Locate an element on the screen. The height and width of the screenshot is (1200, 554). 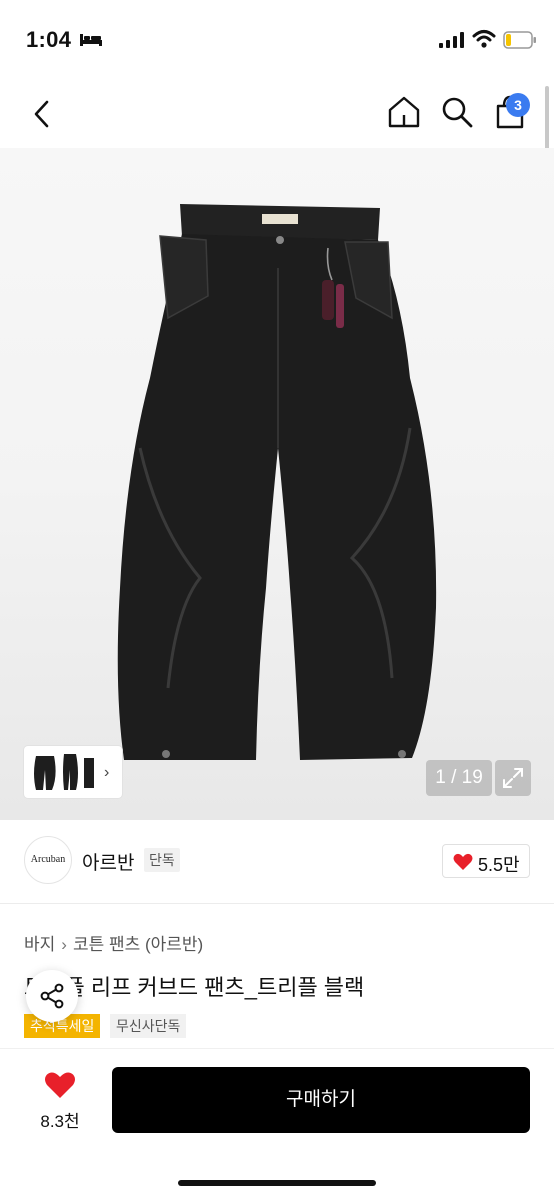
top-nav is located at coordinates (277, 114).